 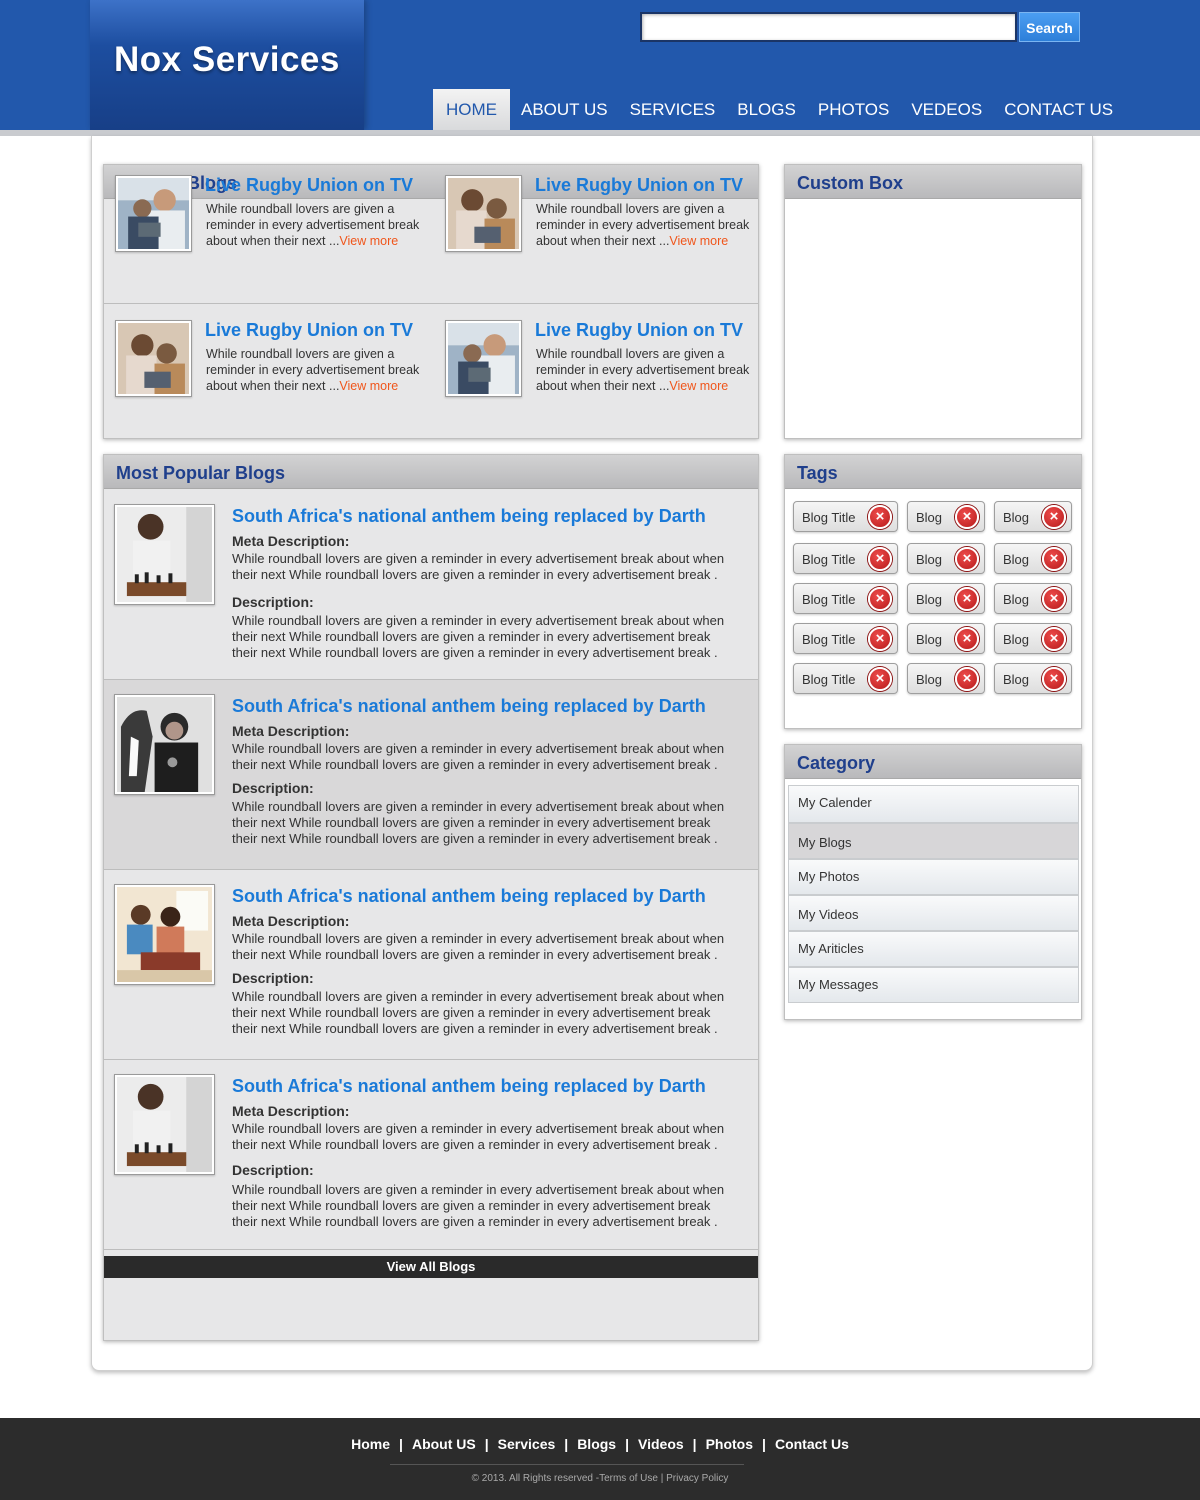 What do you see at coordinates (946, 109) in the screenshot?
I see `nav-videos: VEDEOS` at bounding box center [946, 109].